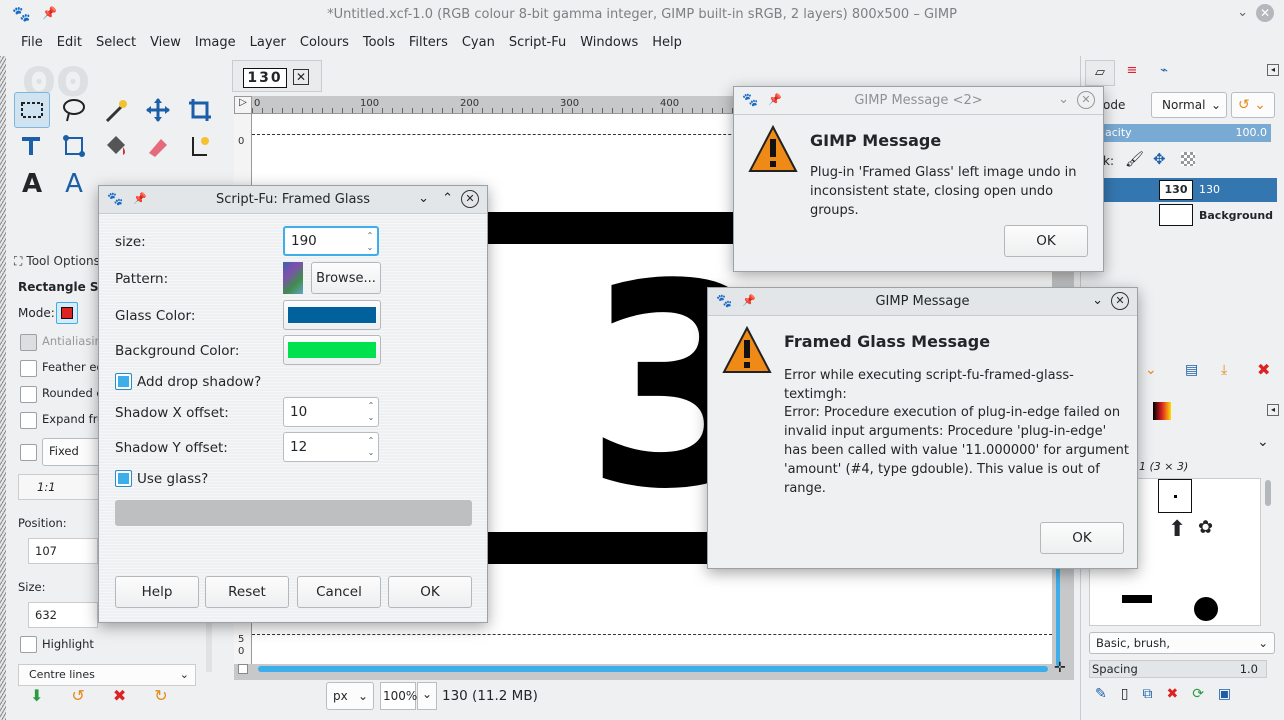 This screenshot has height=720, width=1284. I want to click on lasso-tool-icon, so click(74, 110).